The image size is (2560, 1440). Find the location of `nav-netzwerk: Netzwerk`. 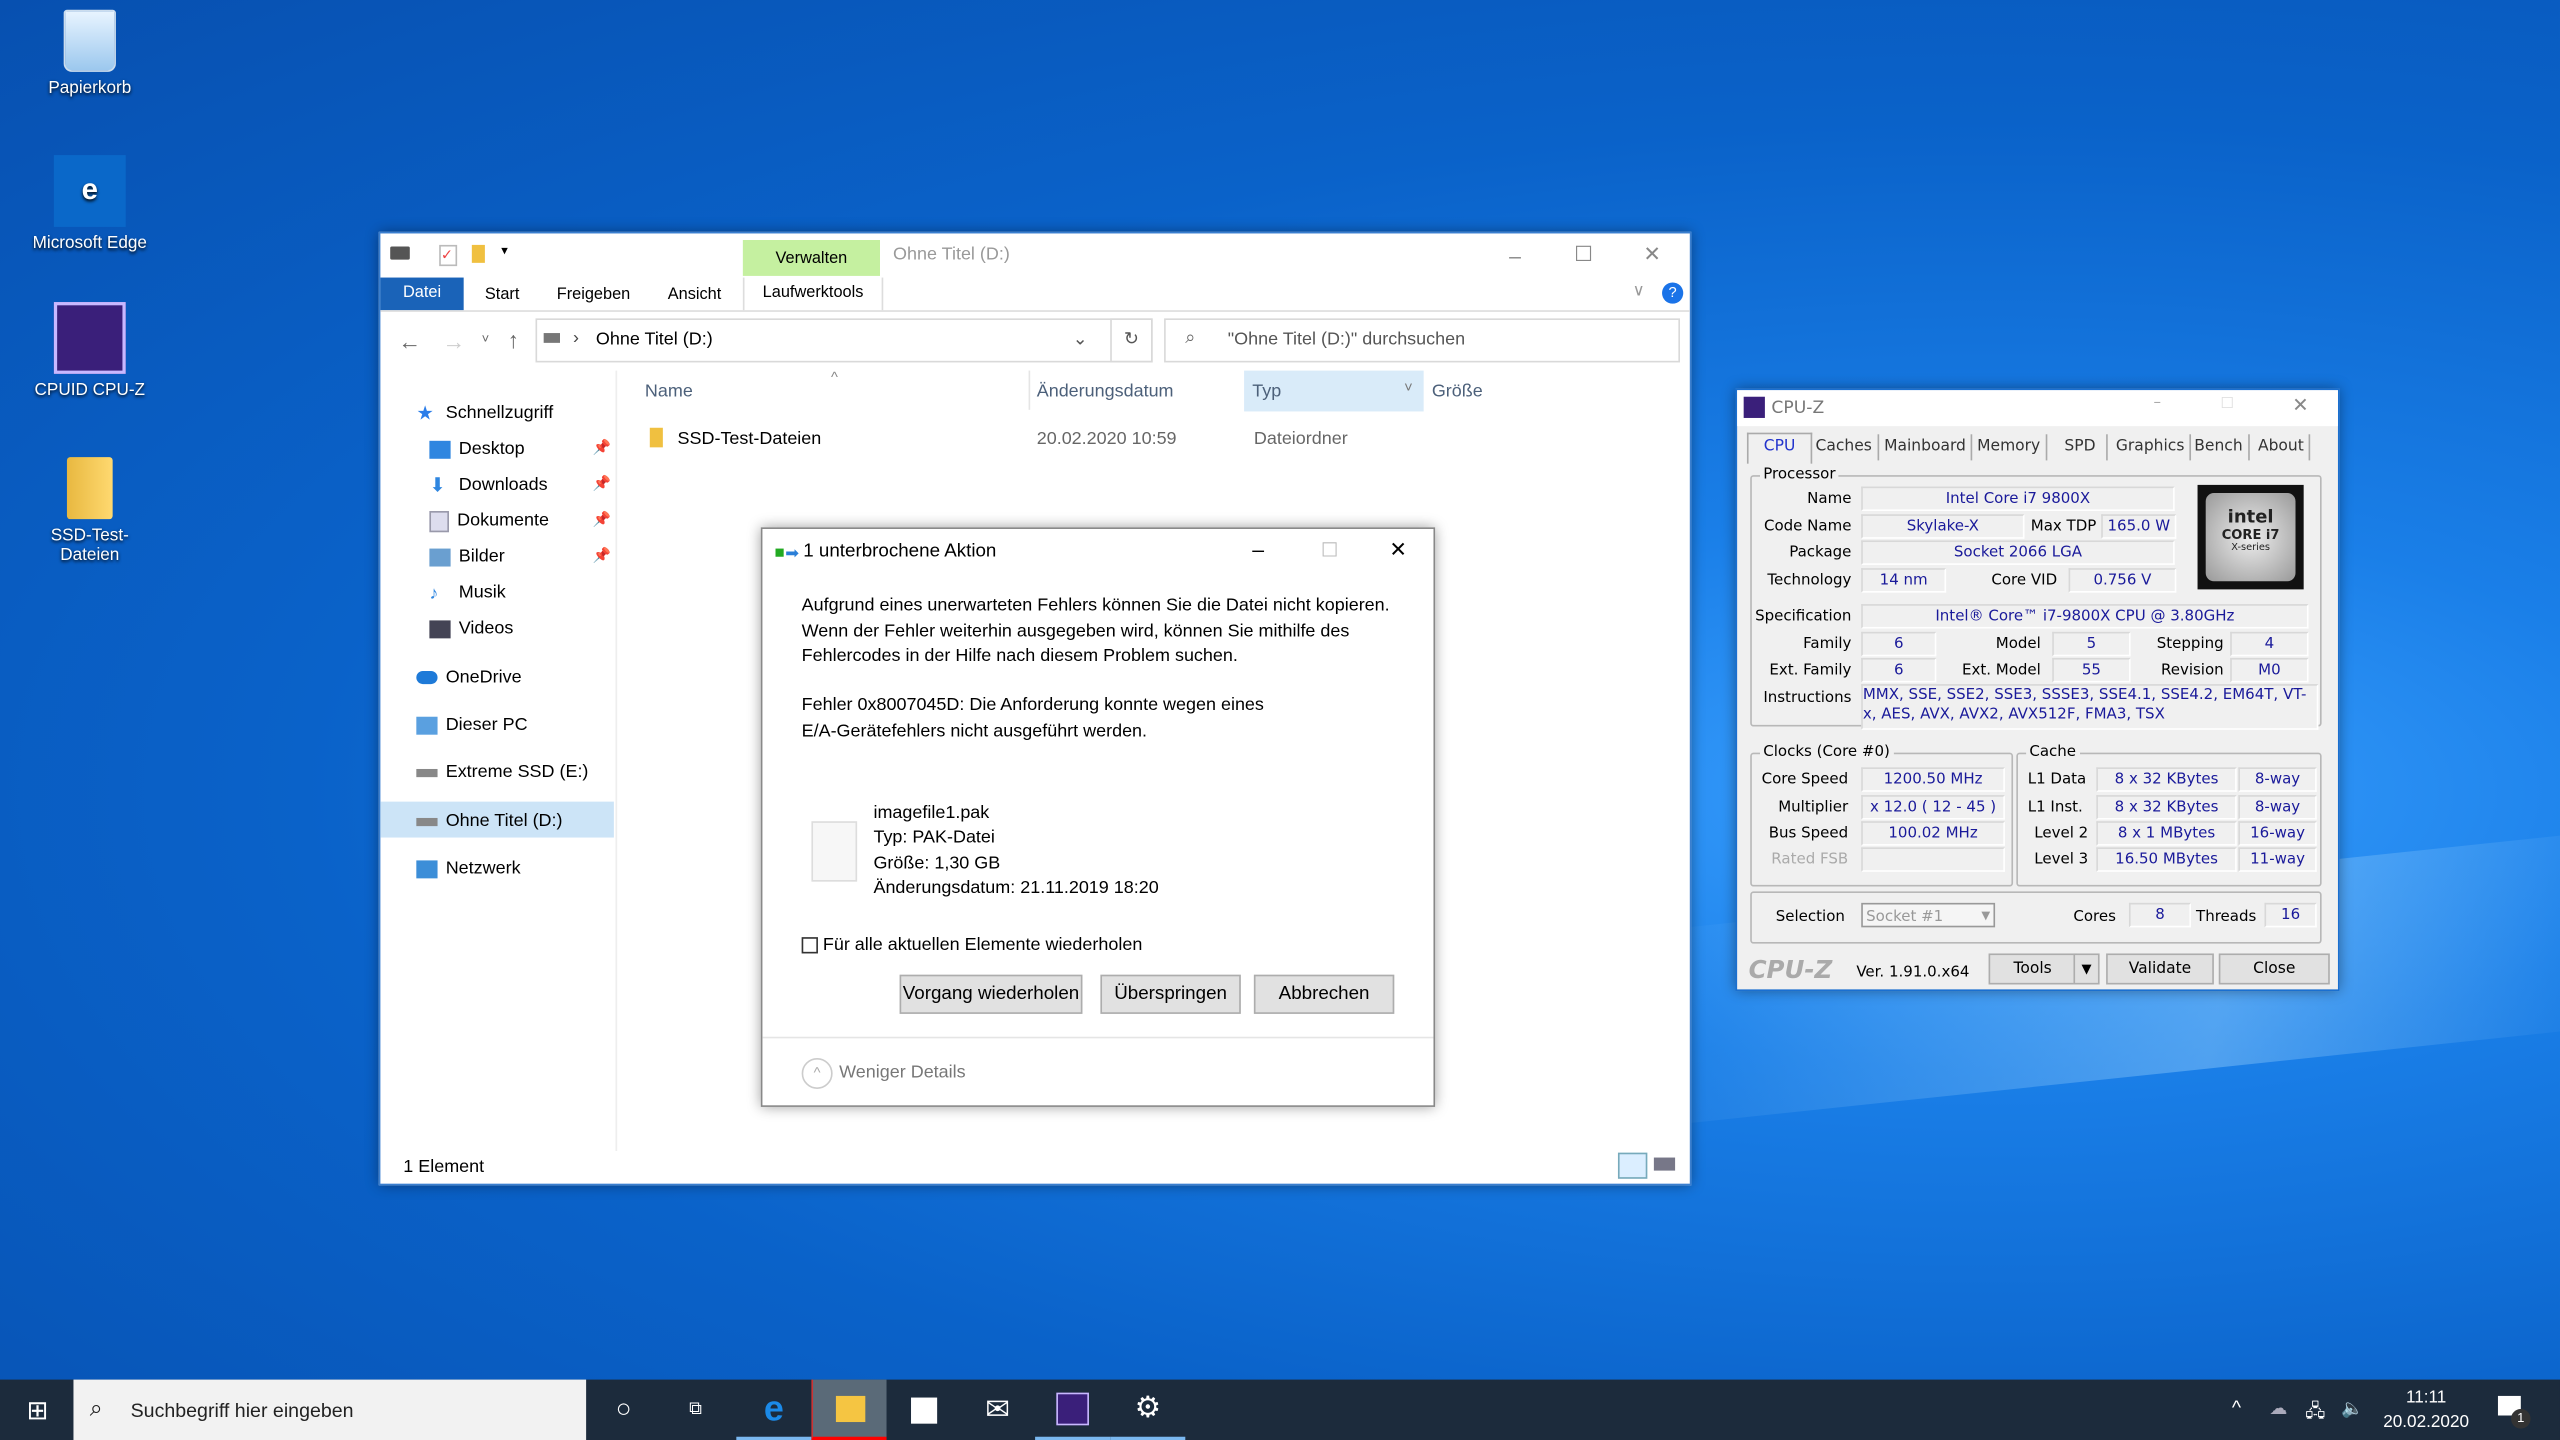

nav-netzwerk: Netzwerk is located at coordinates (468, 868).